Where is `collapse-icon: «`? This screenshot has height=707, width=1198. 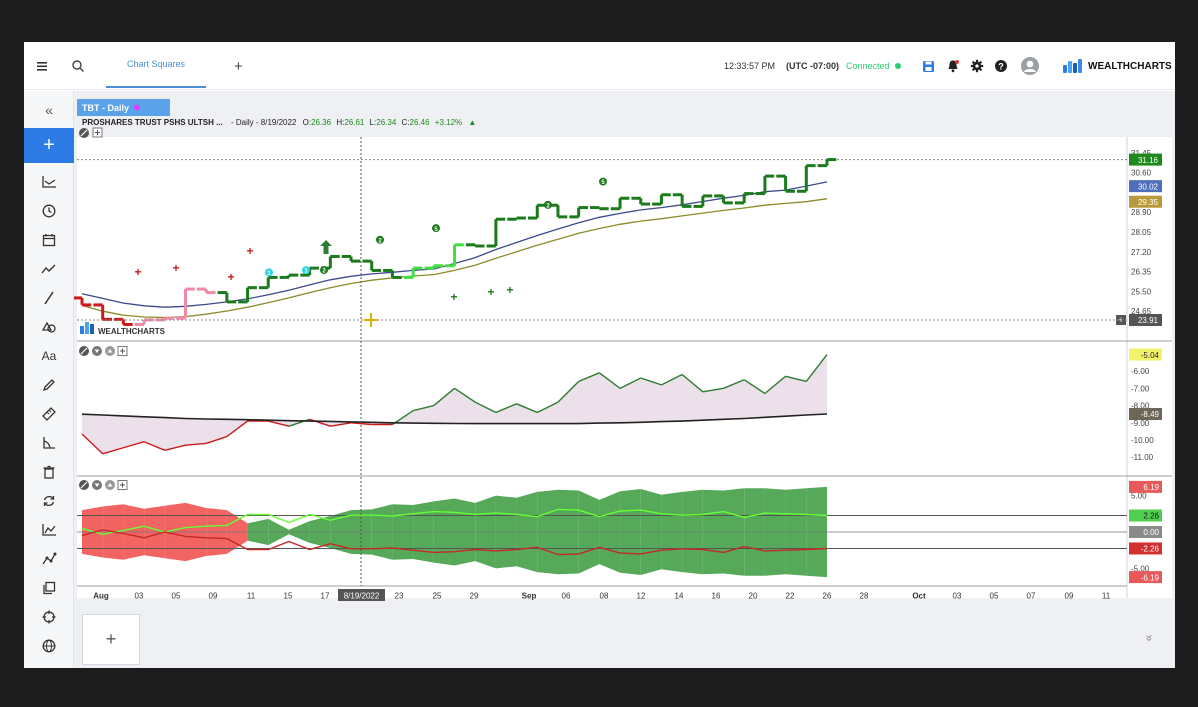 collapse-icon: « is located at coordinates (49, 109).